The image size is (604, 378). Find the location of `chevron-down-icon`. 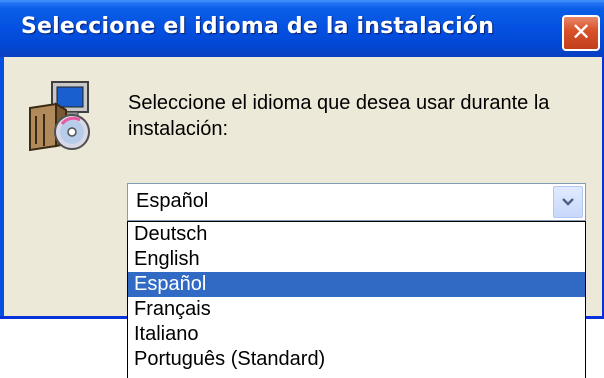

chevron-down-icon is located at coordinates (568, 202).